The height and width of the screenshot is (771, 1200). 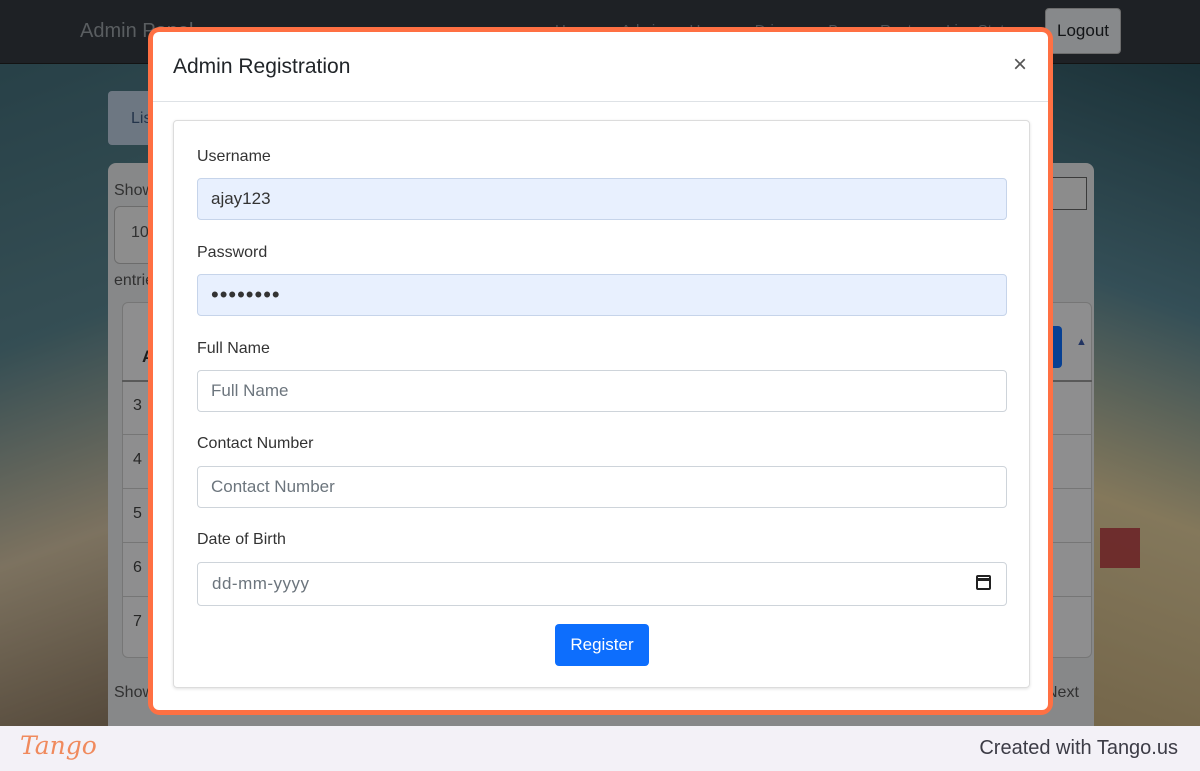 What do you see at coordinates (255, 443) in the screenshot?
I see `contact-number-label: Contact Number` at bounding box center [255, 443].